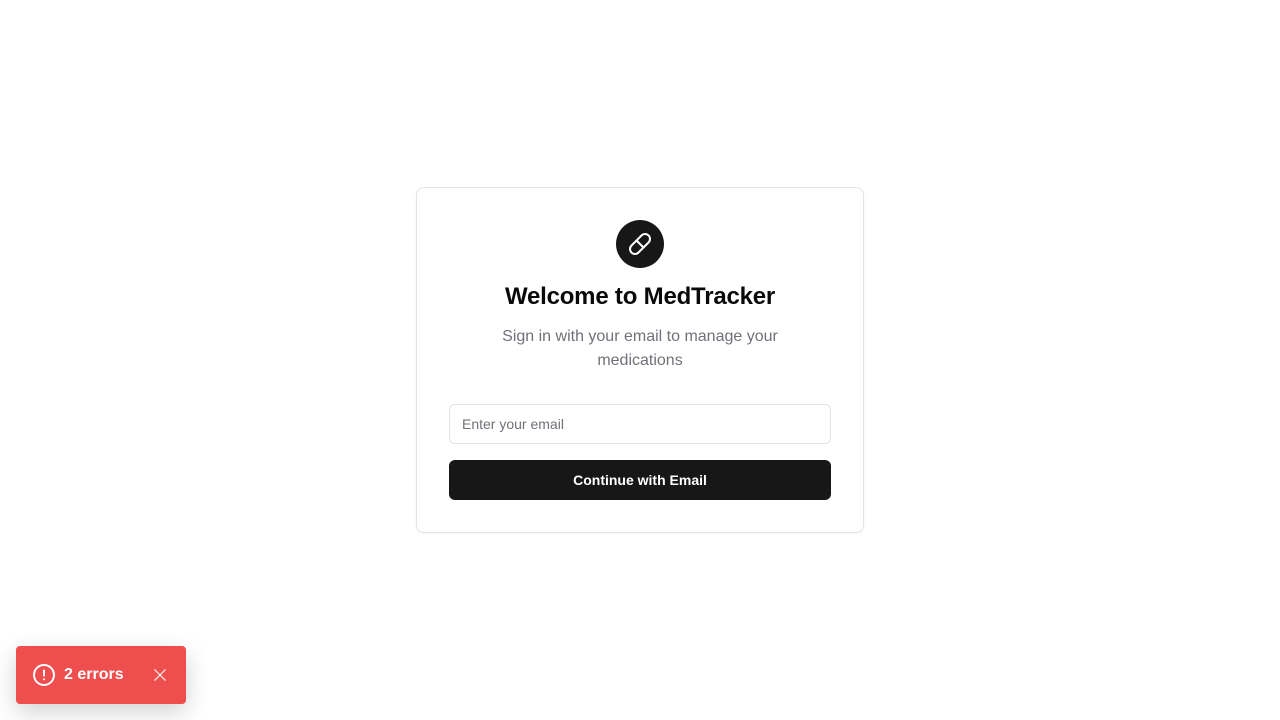  Describe the element at coordinates (640, 480) in the screenshot. I see `continue-with-email-button: Continue with Email` at that location.